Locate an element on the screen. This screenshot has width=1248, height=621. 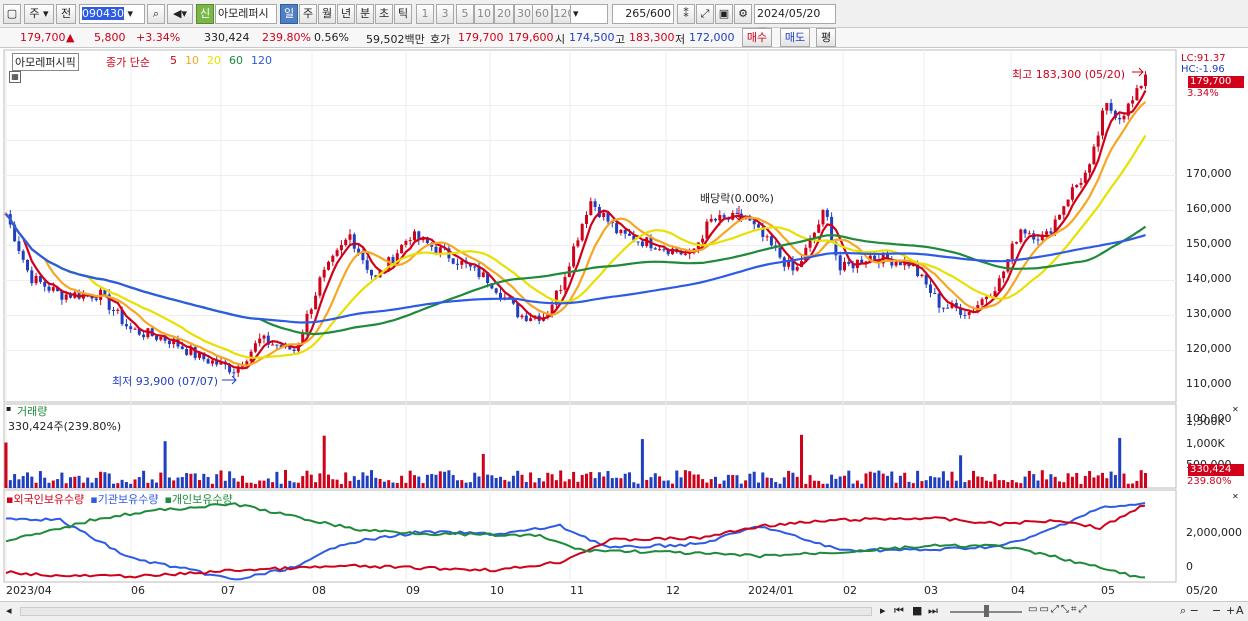
interval-20: 20 is located at coordinates (504, 14).